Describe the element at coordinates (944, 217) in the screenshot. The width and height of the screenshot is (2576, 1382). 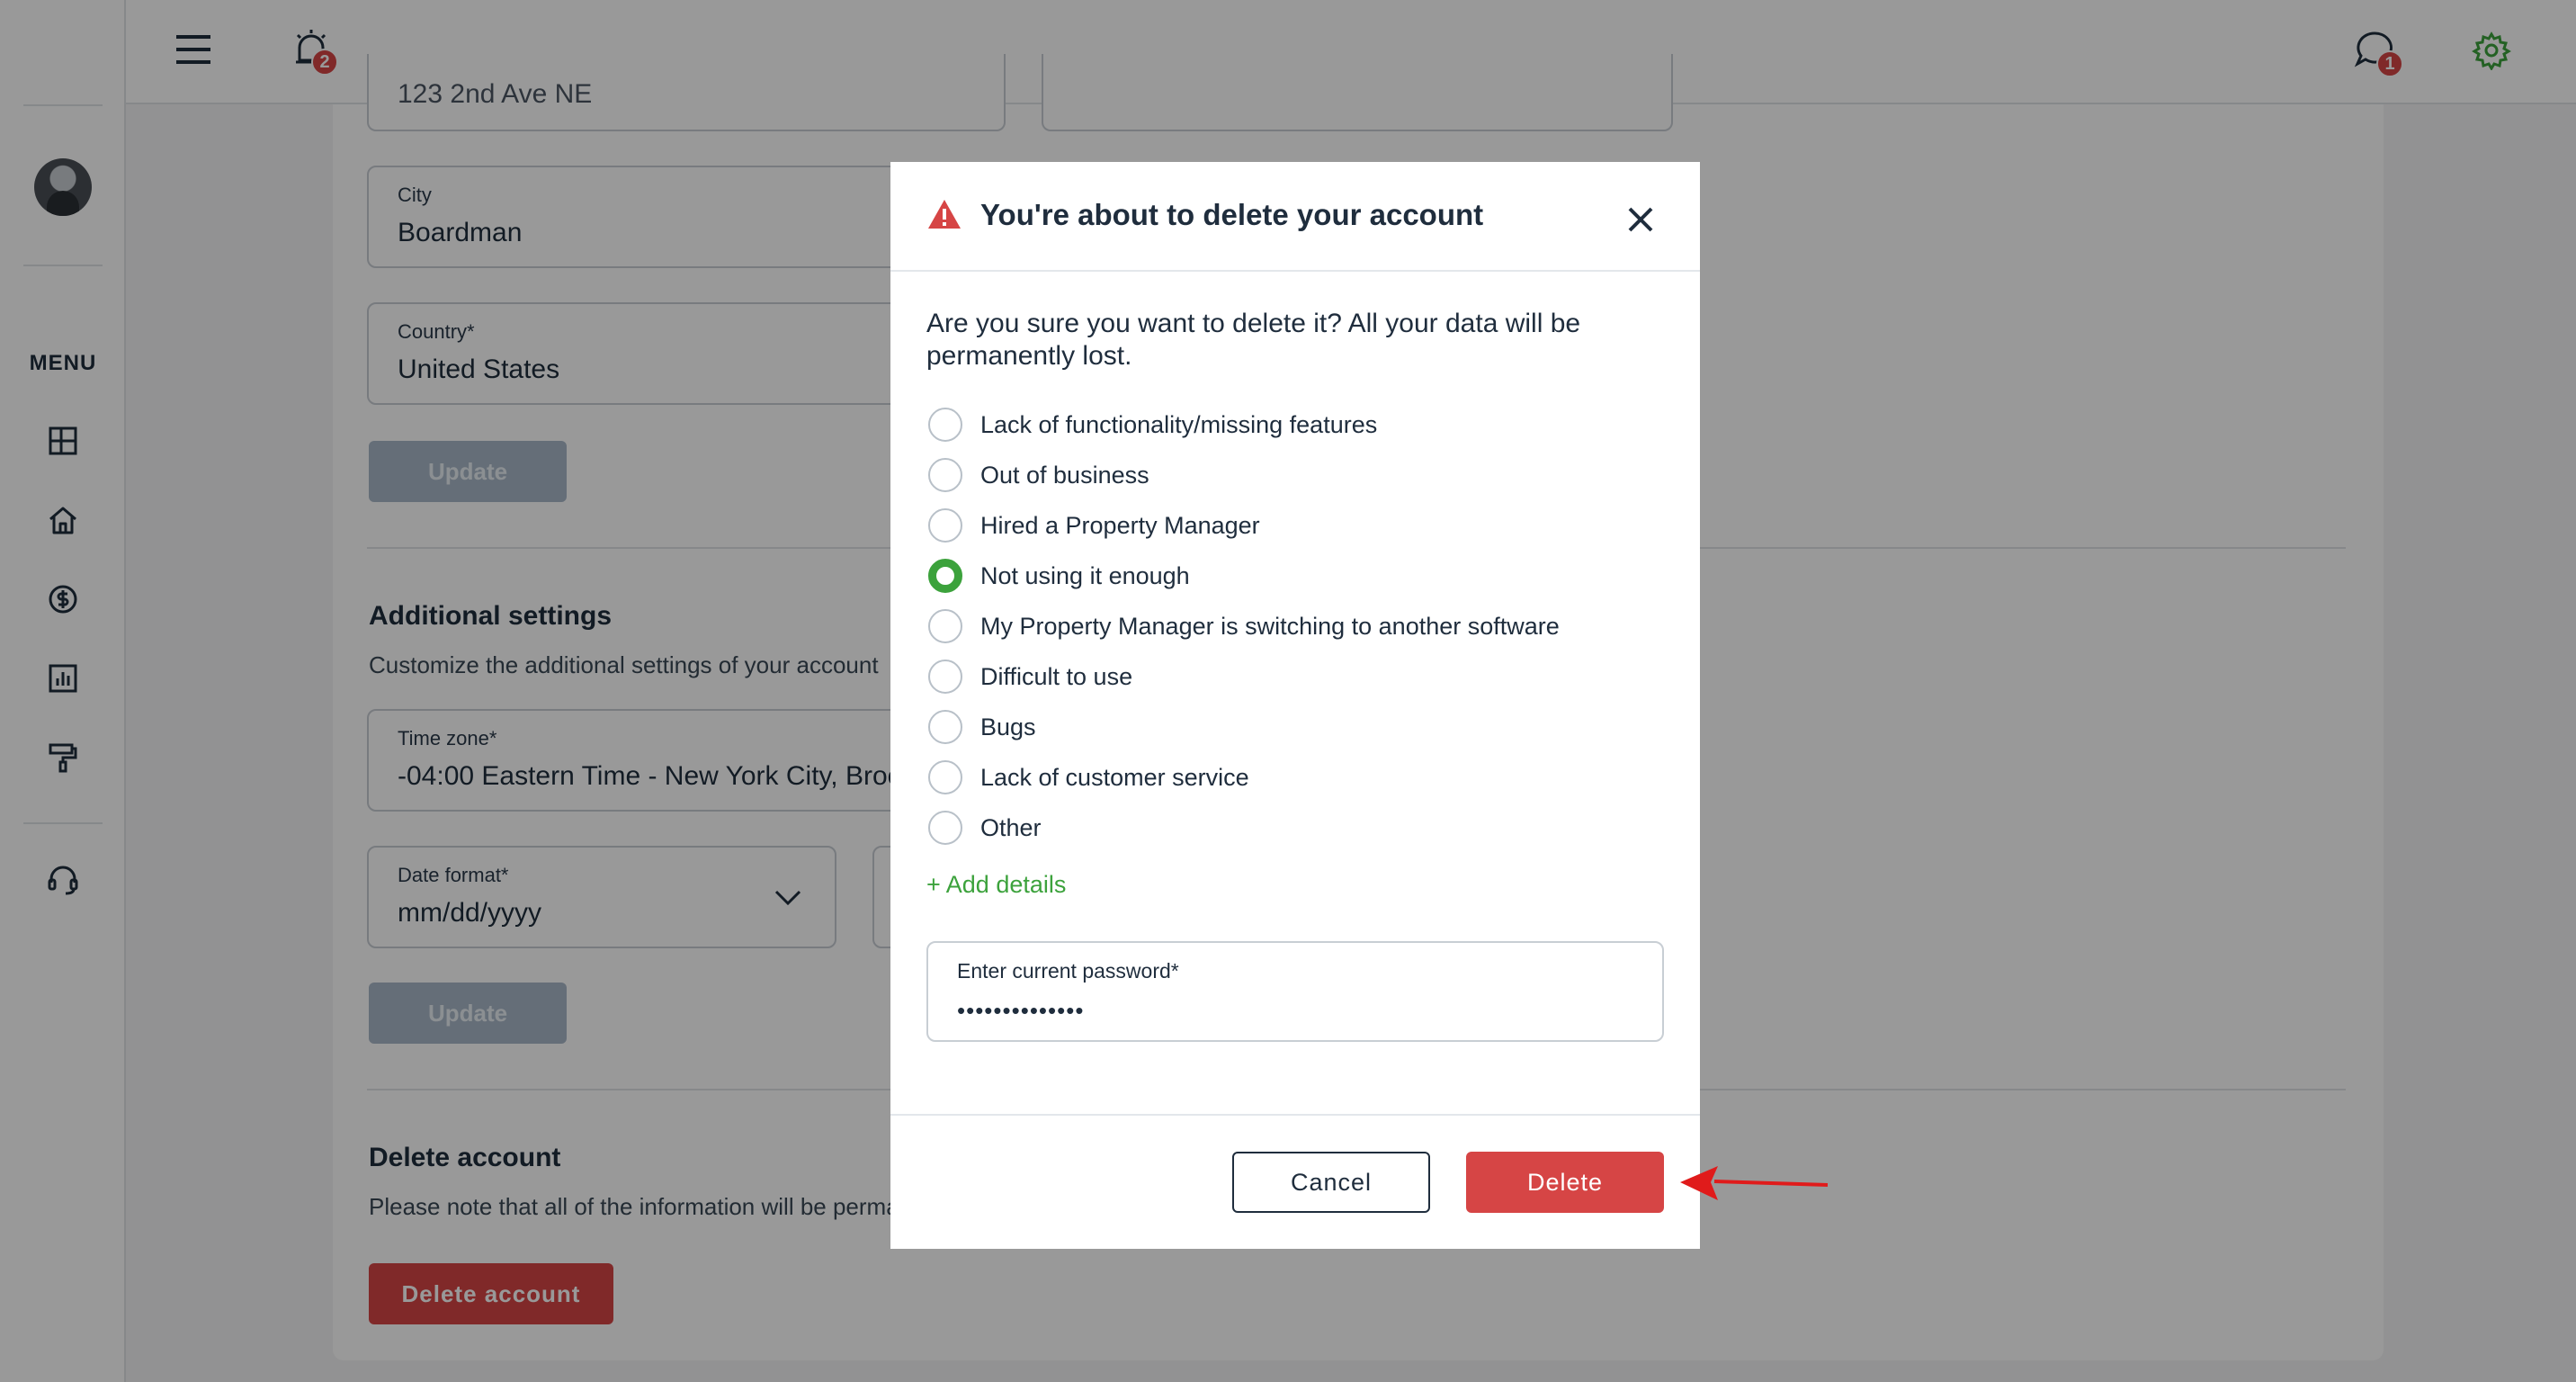
I see `warning-icon` at that location.